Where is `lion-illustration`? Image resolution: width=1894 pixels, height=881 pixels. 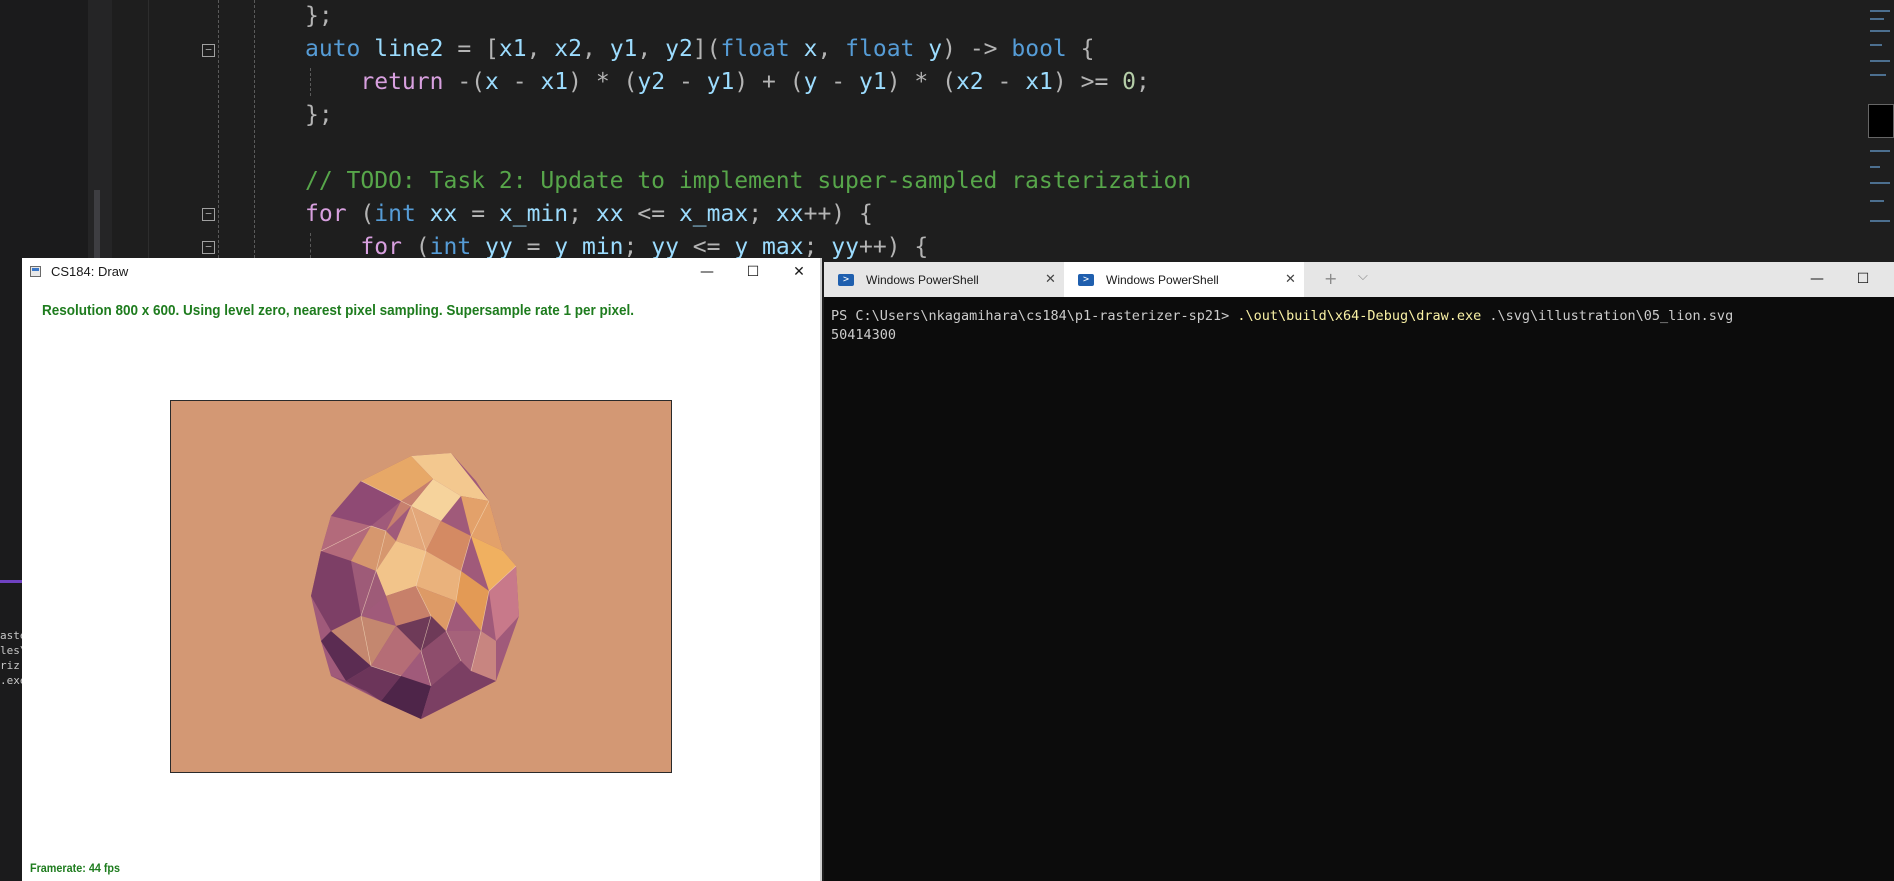 lion-illustration is located at coordinates (415, 586).